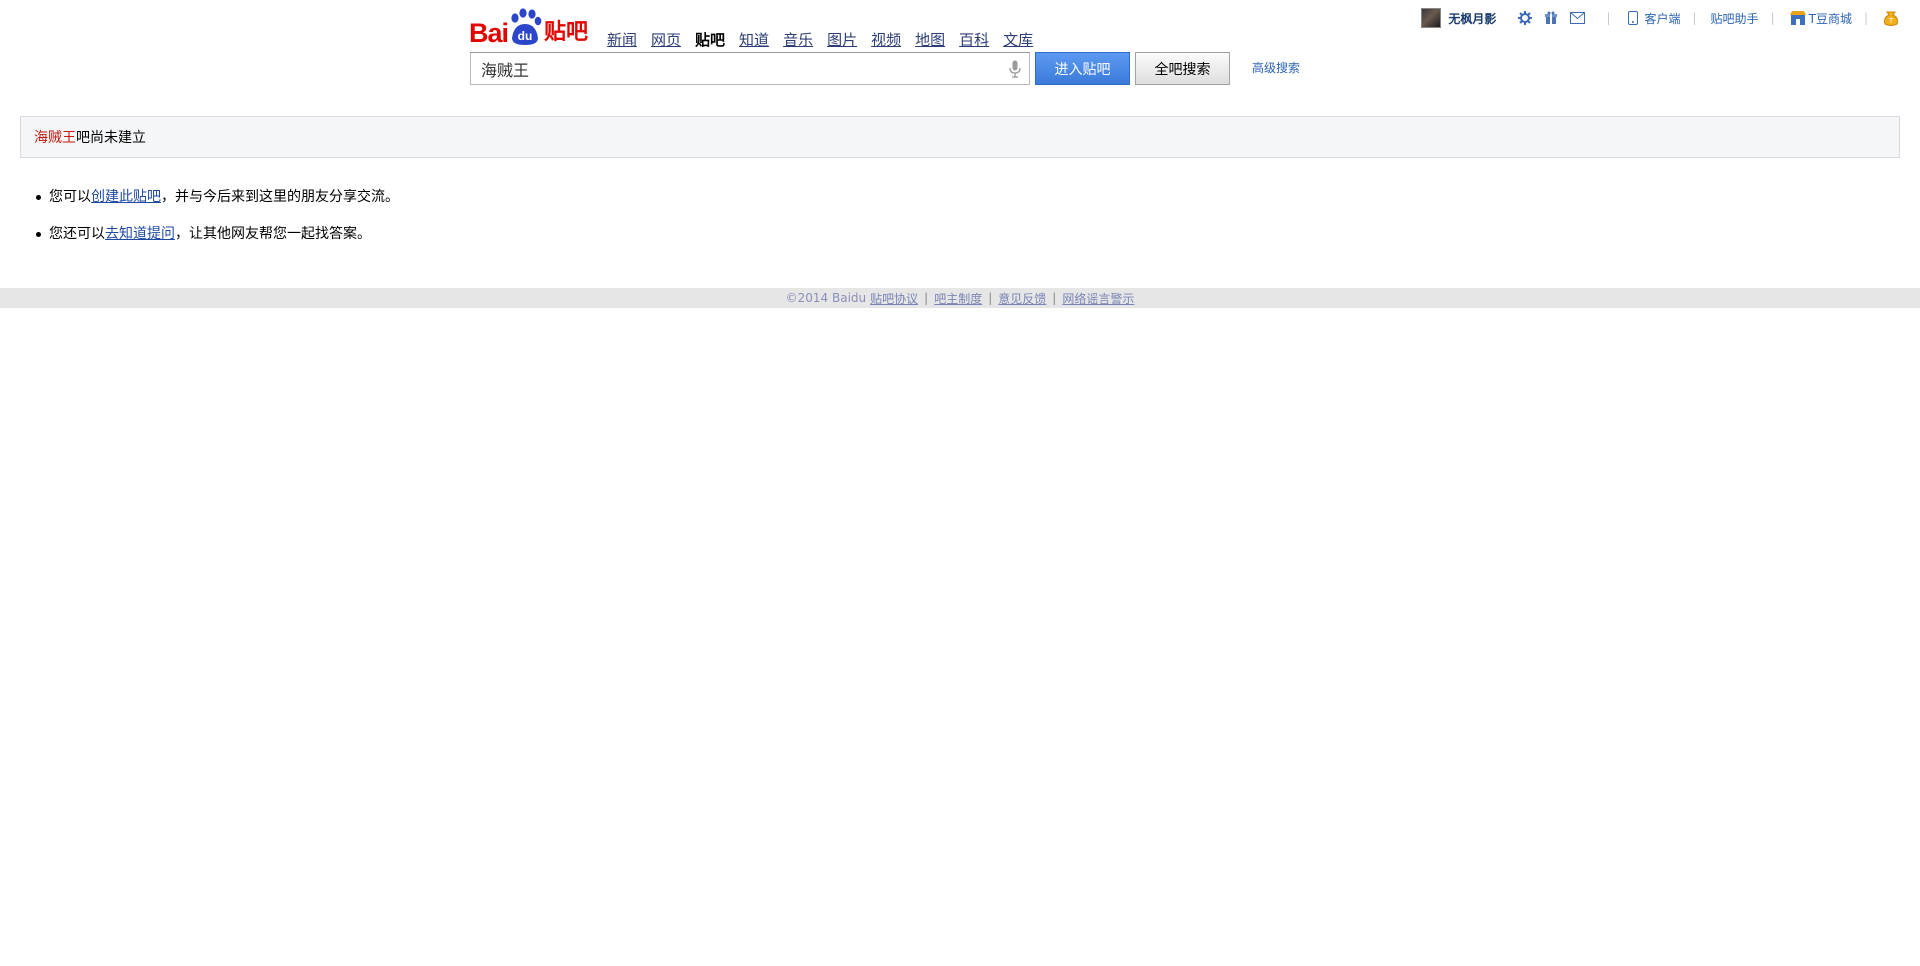 The height and width of the screenshot is (966, 1920). I want to click on copyright: ©2014 Baidu, so click(826, 298).